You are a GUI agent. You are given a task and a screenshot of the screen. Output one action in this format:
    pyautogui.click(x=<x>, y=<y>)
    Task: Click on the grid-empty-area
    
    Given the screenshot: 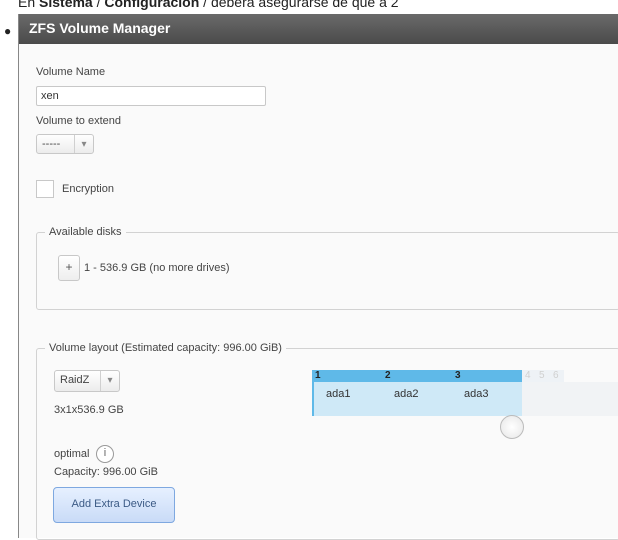 What is the action you would take?
    pyautogui.click(x=570, y=399)
    